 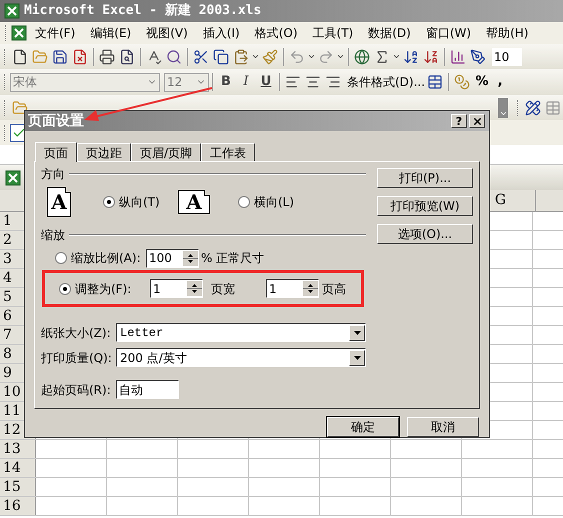 I want to click on menu-item: 窗口(W), so click(x=449, y=33).